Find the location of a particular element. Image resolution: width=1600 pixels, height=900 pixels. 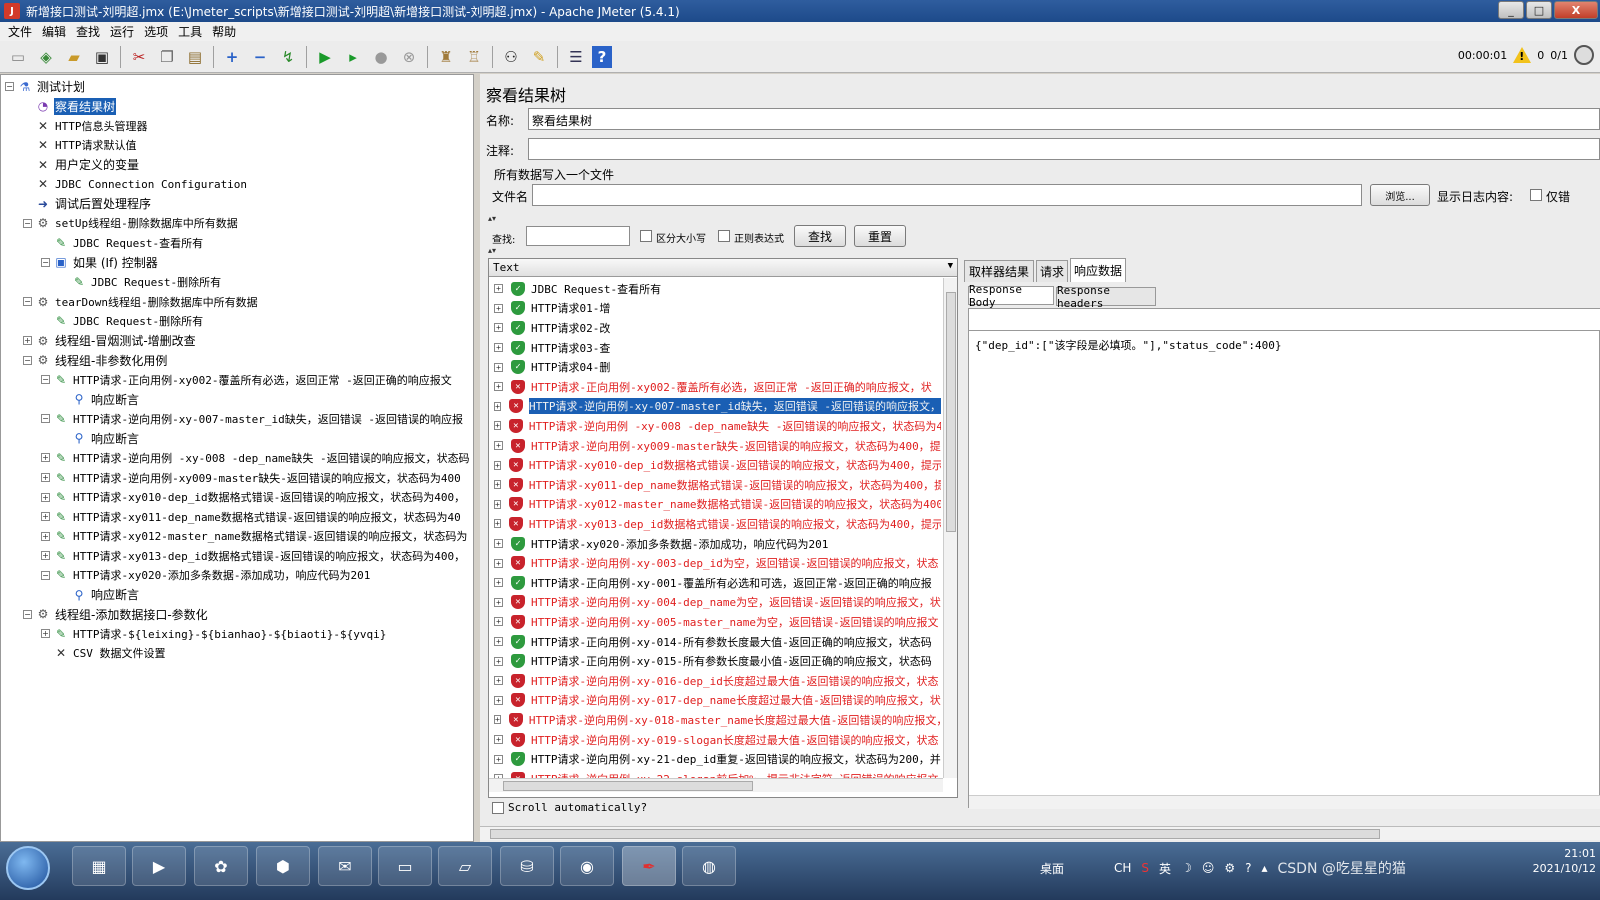

tab-request: 请求 is located at coordinates (1052, 271).